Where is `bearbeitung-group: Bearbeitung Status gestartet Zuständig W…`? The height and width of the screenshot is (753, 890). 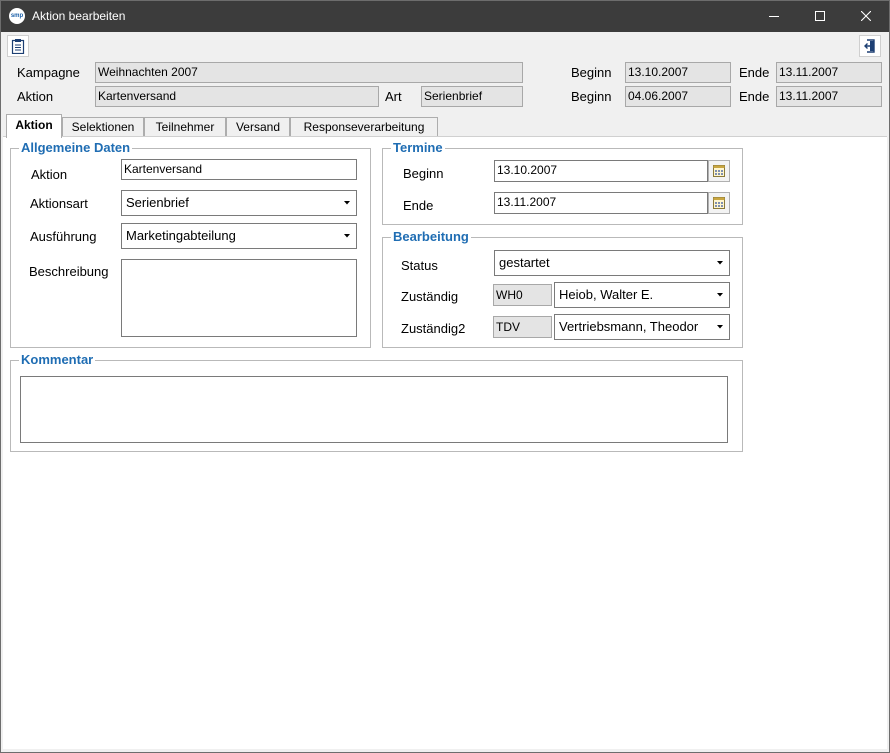
bearbeitung-group: Bearbeitung Status gestartet Zuständig W… is located at coordinates (562, 288).